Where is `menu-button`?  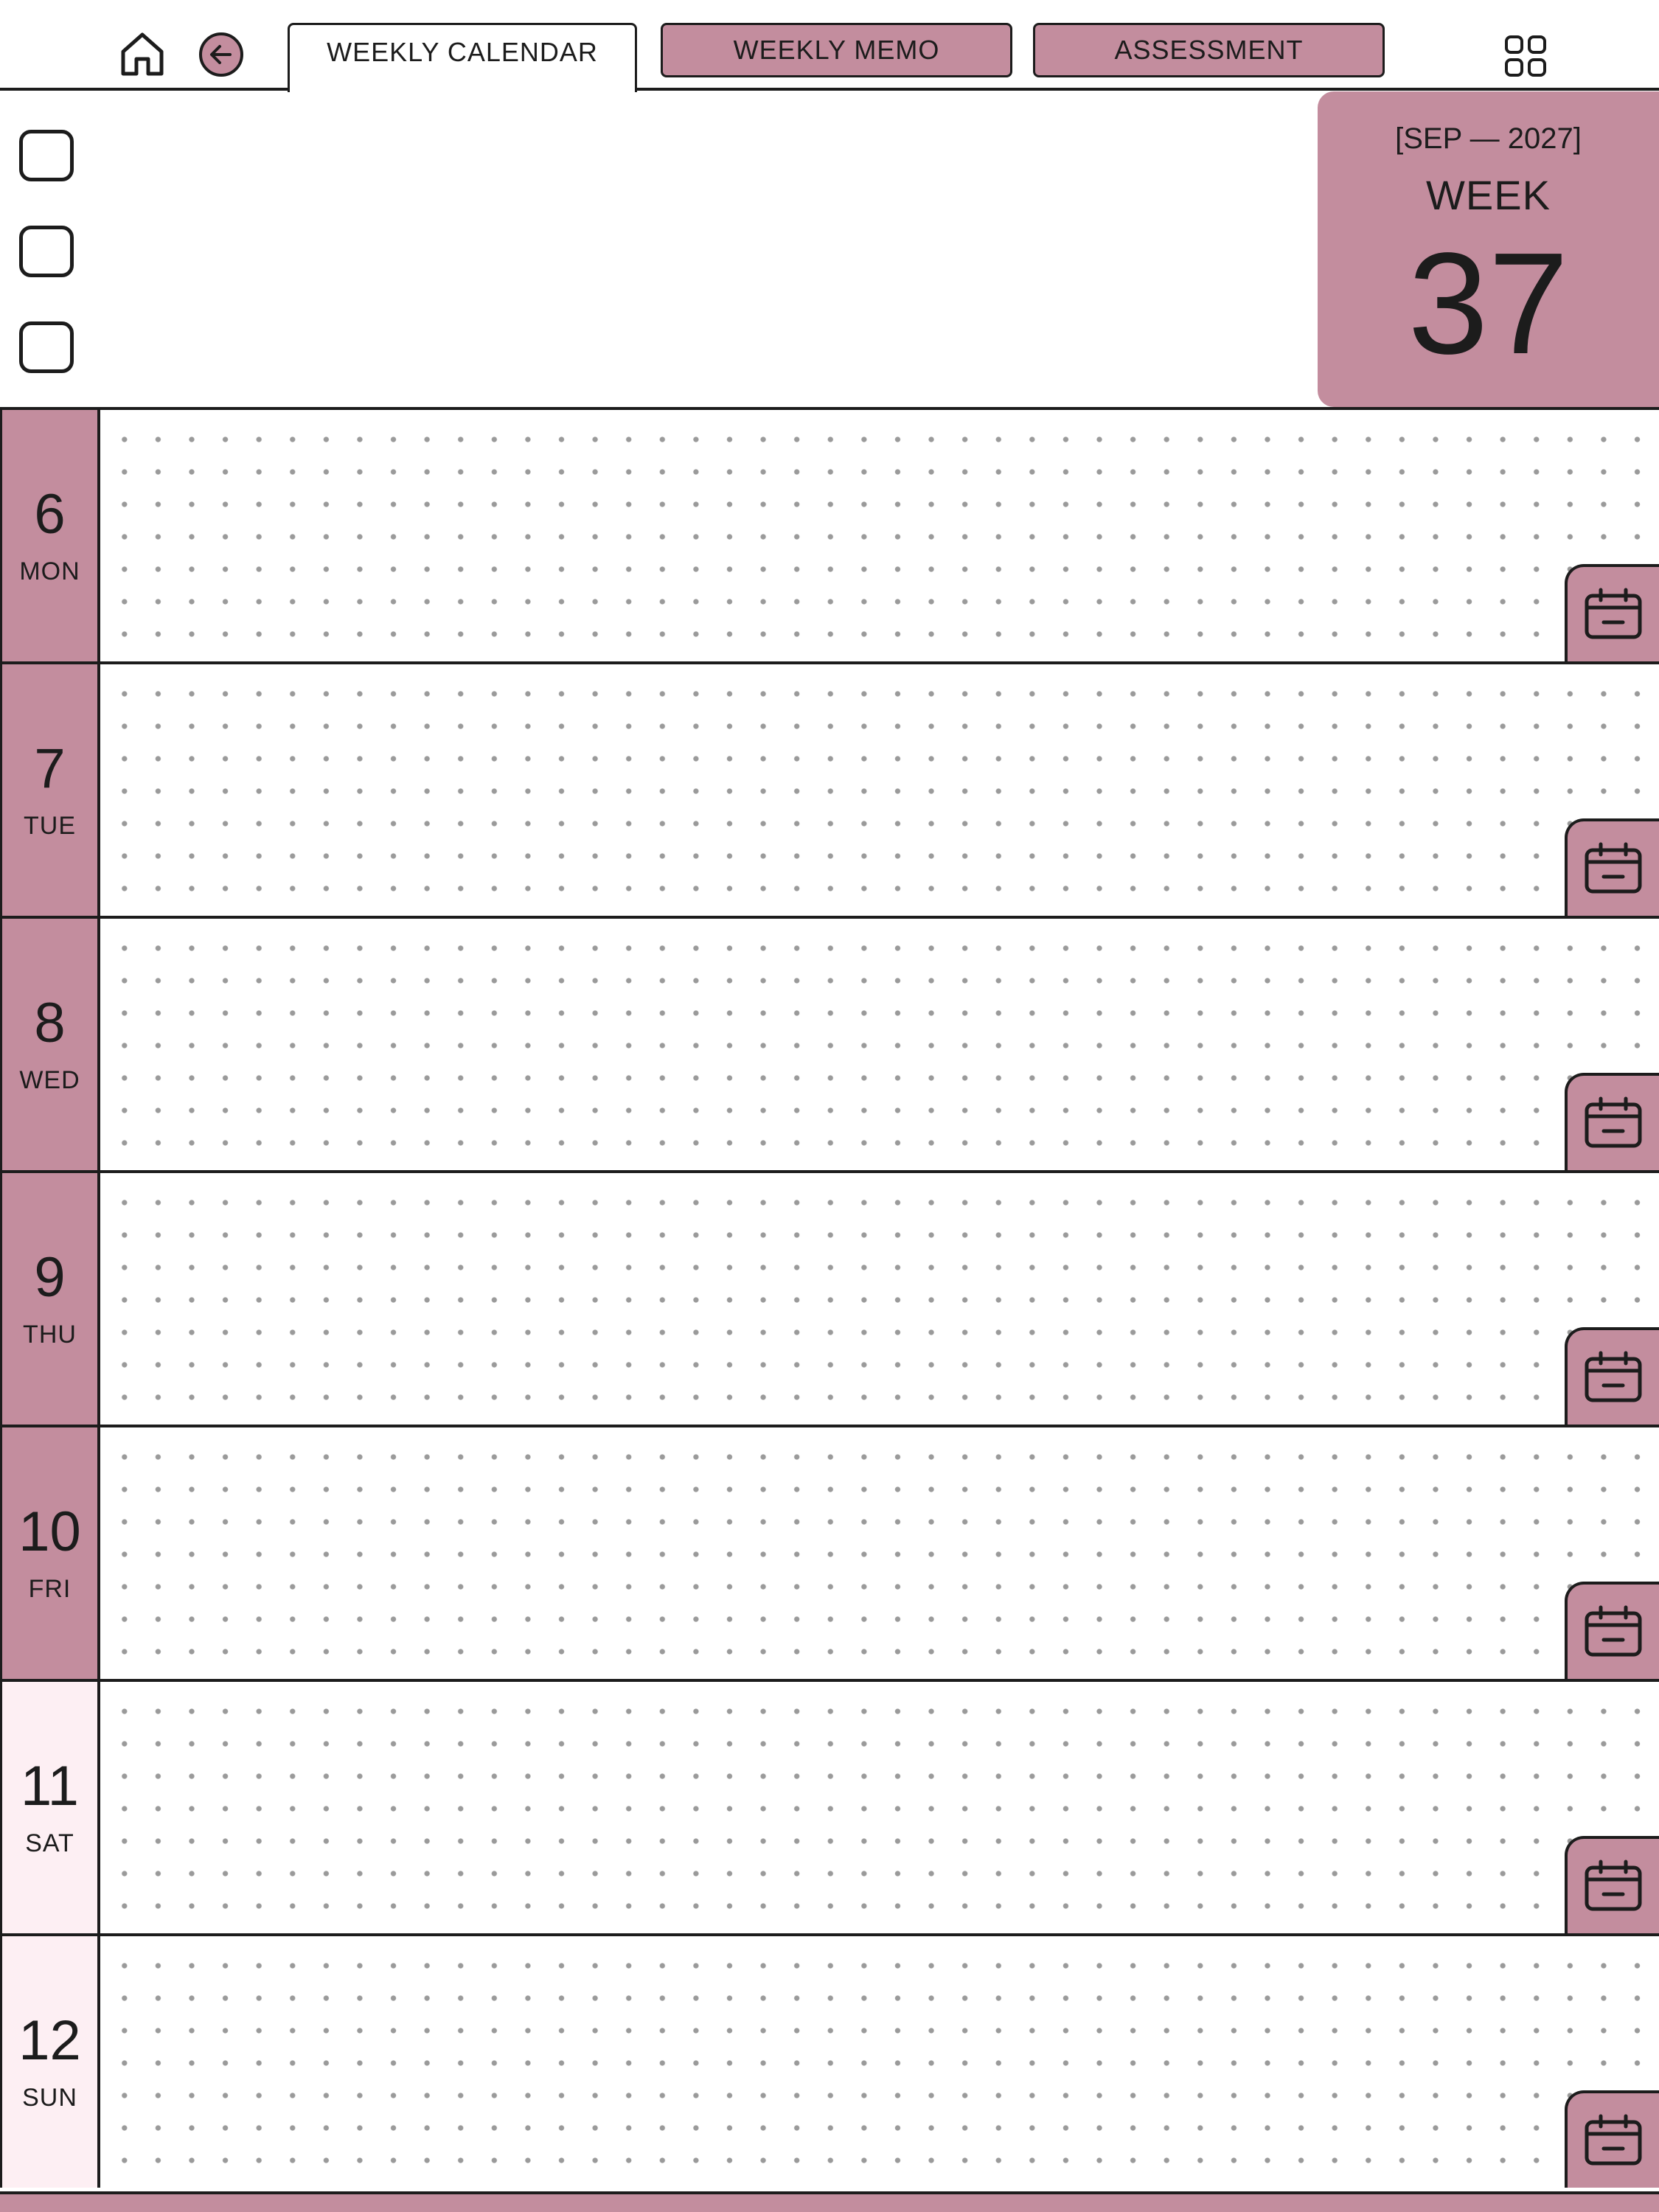 menu-button is located at coordinates (1525, 56).